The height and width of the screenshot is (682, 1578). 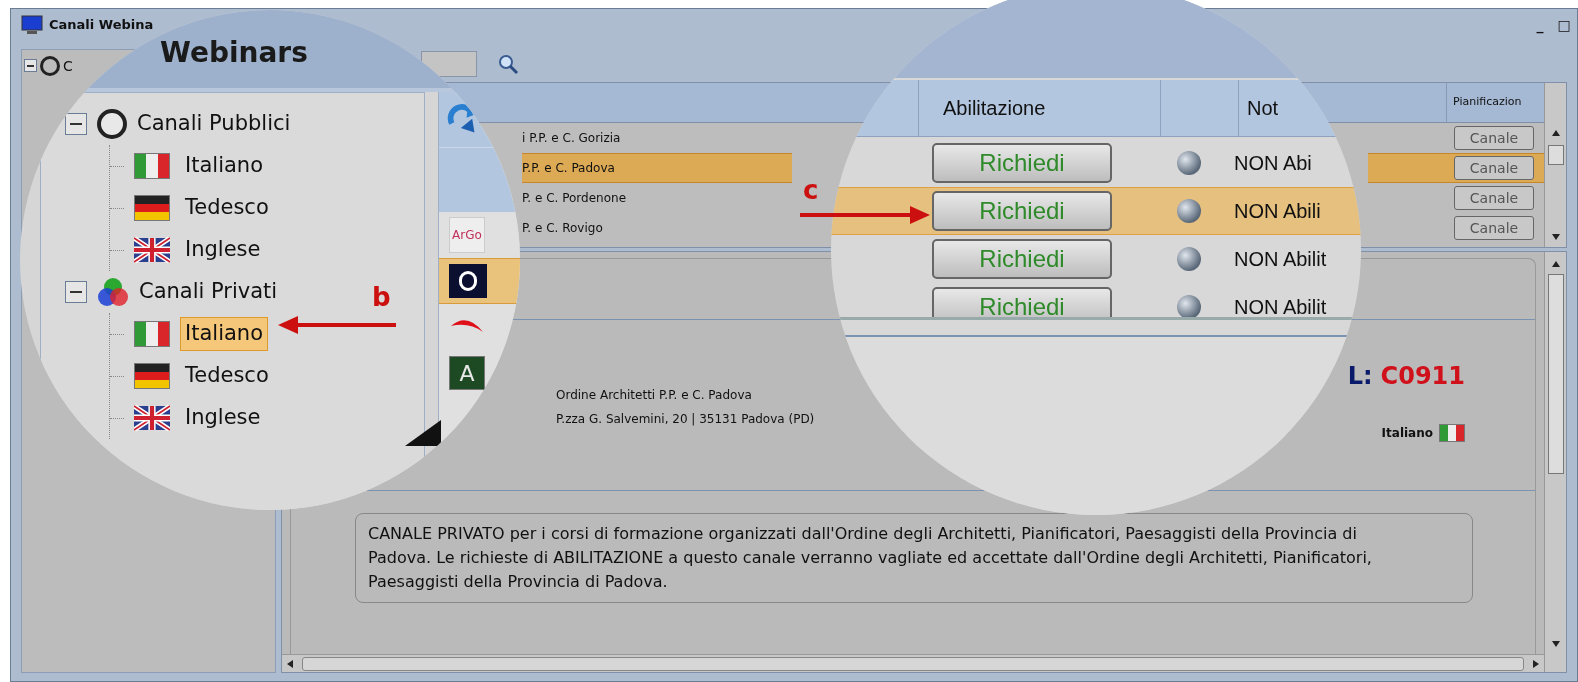 What do you see at coordinates (1540, 25) in the screenshot?
I see `window-control: _` at bounding box center [1540, 25].